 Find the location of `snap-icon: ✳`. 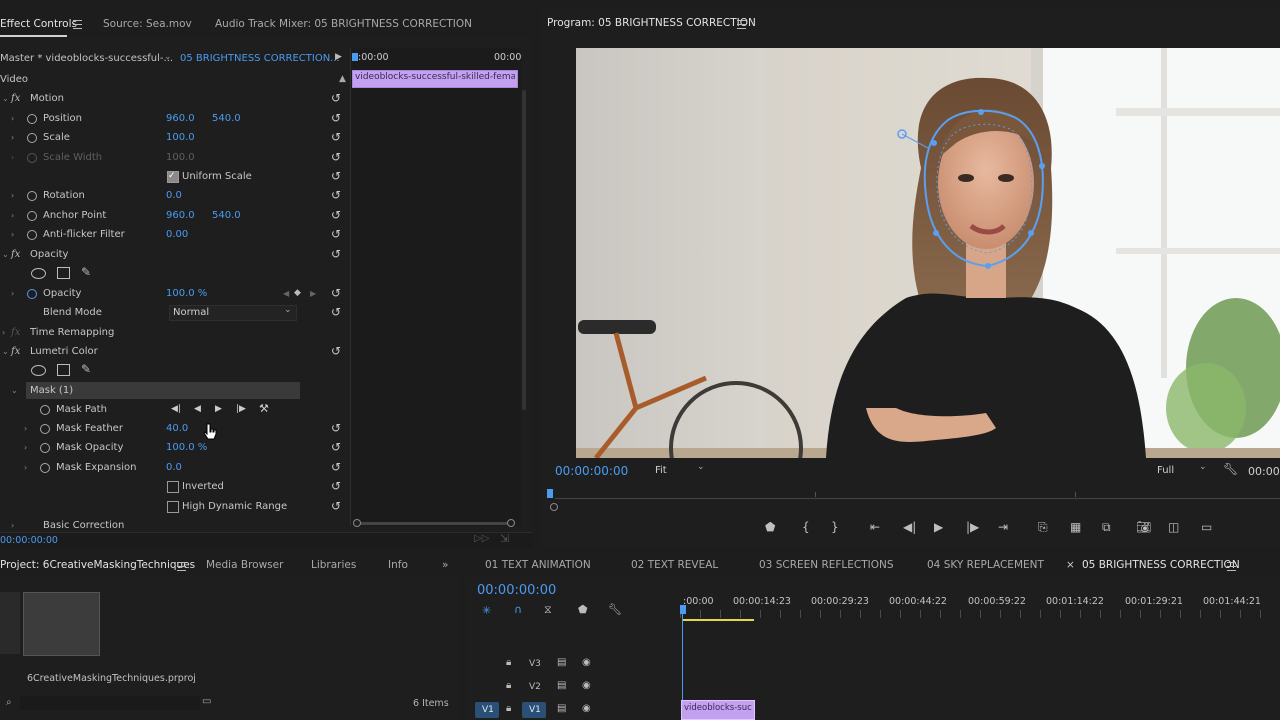

snap-icon: ✳ is located at coordinates (486, 610).